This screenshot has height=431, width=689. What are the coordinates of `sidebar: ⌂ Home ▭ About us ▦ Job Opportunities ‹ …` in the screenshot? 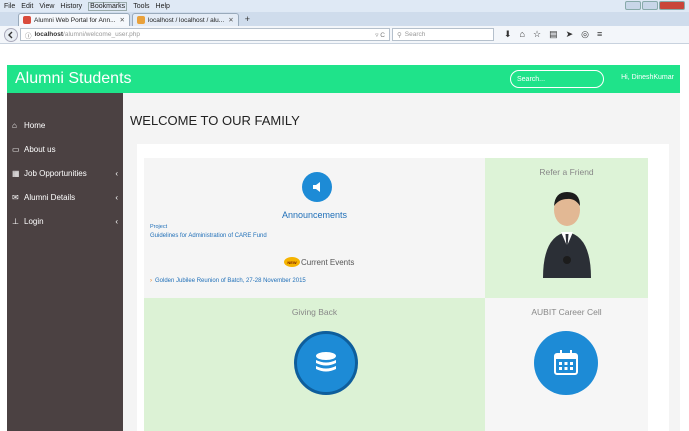 It's located at (65, 262).